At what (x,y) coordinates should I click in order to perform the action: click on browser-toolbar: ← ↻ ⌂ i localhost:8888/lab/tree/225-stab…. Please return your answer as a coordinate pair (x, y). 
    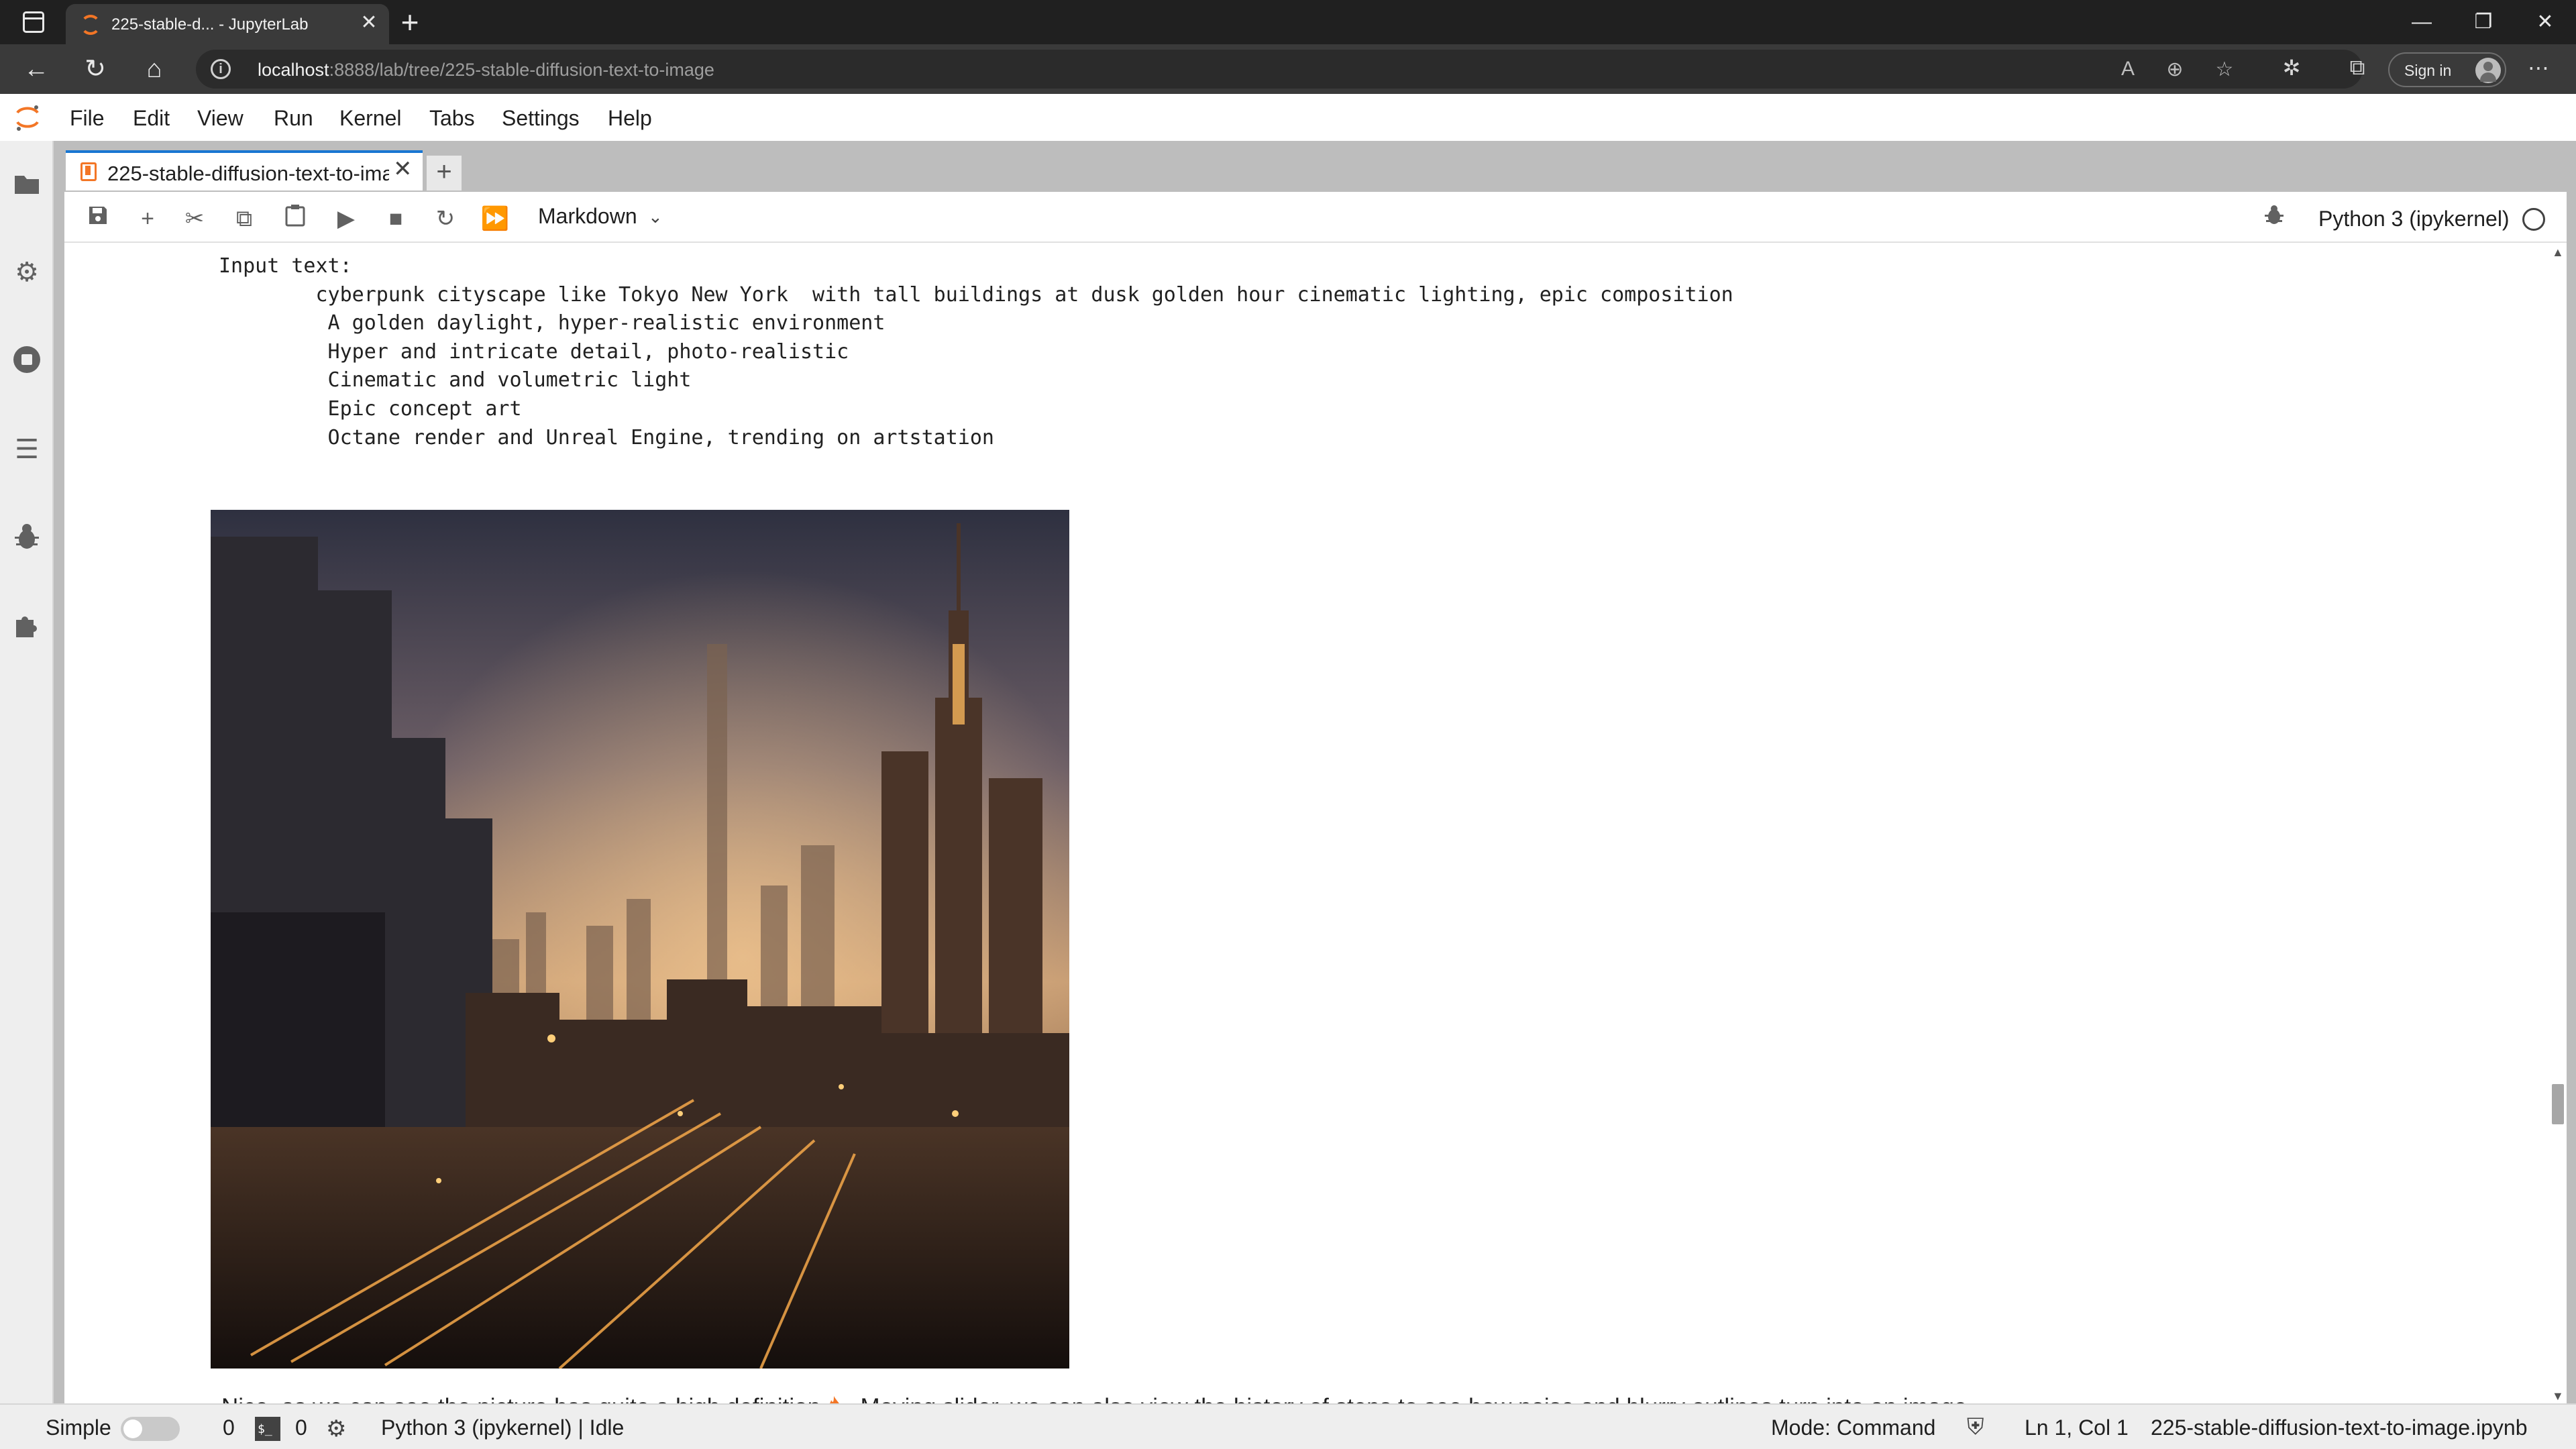
    Looking at the image, I should click on (1288, 69).